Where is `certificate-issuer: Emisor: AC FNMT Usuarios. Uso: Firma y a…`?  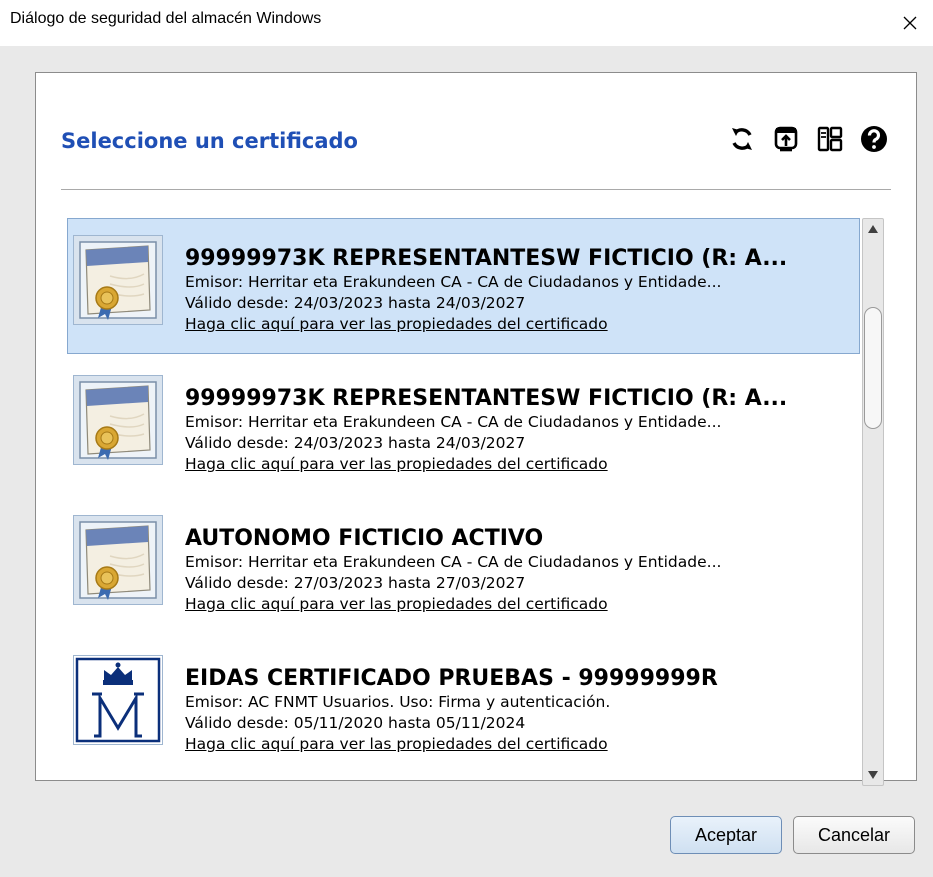
certificate-issuer: Emisor: AC FNMT Usuarios. Uso: Firma y a… is located at coordinates (398, 702).